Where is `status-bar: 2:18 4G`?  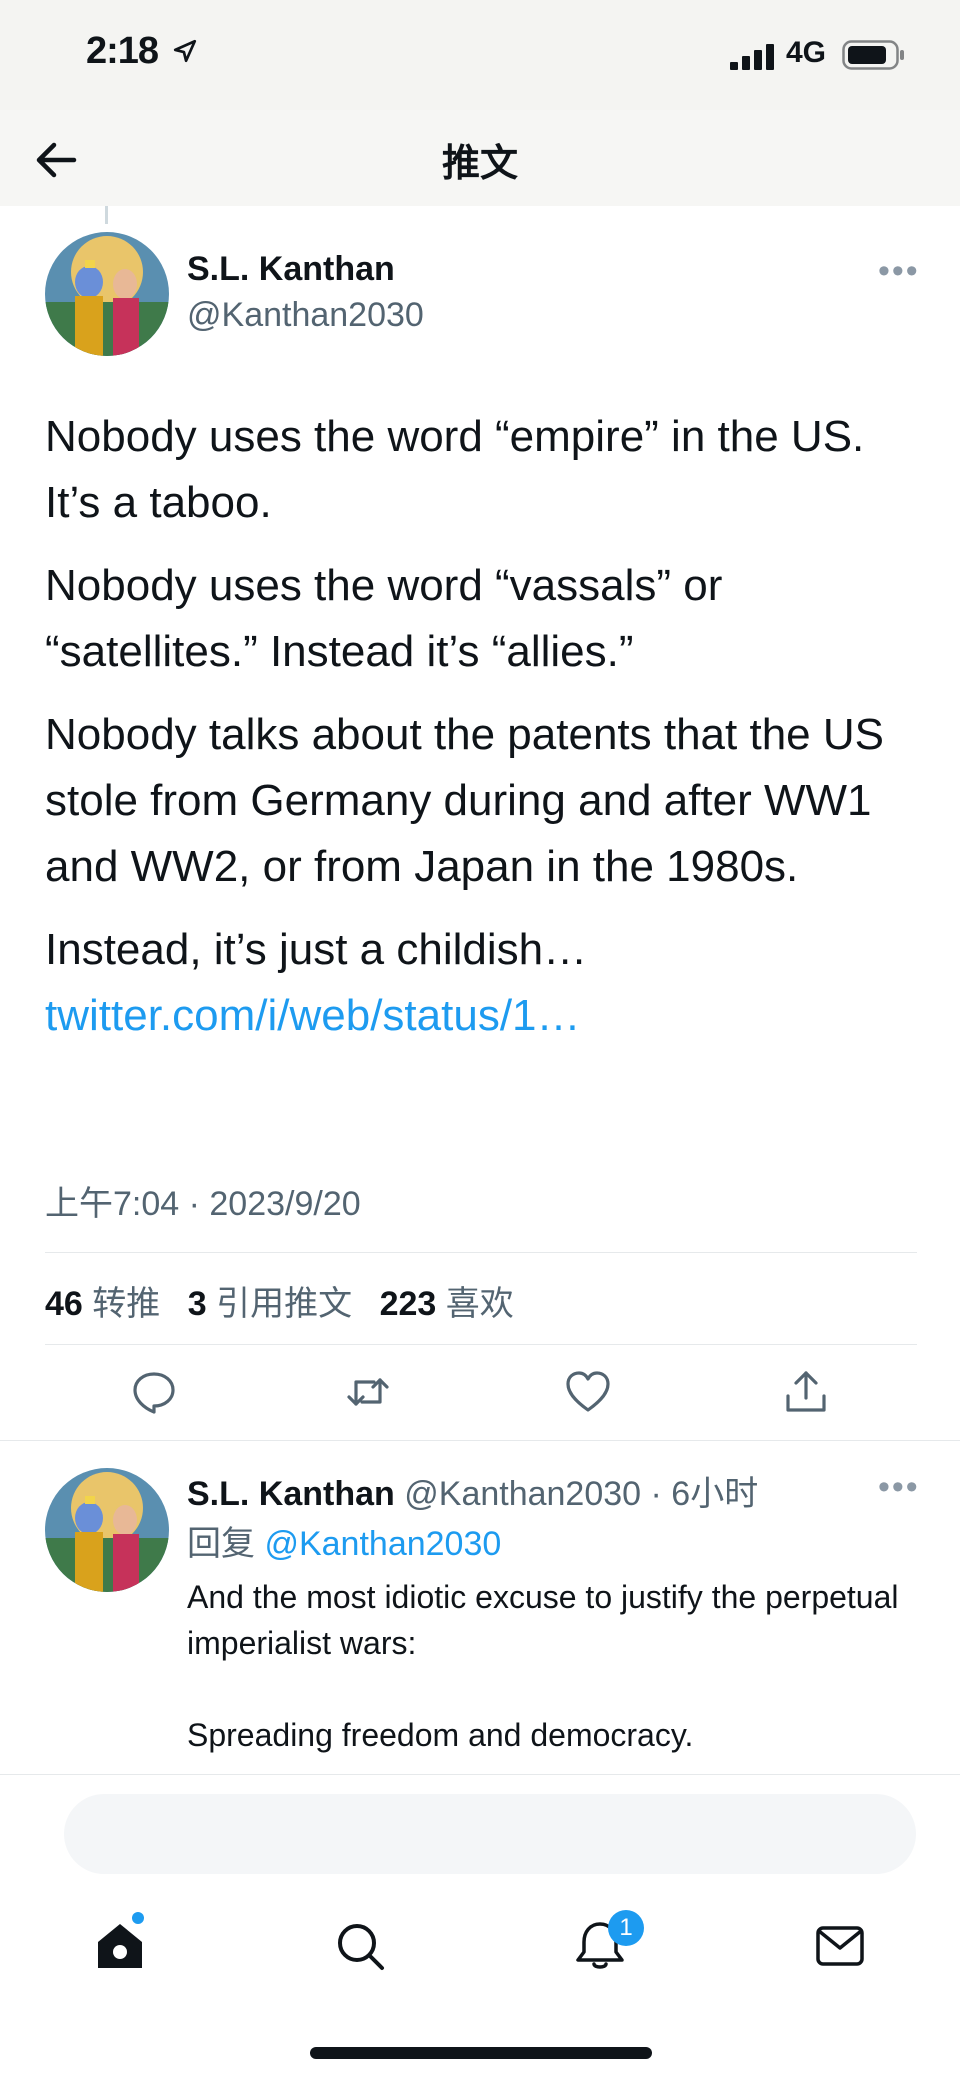
status-bar: 2:18 4G is located at coordinates (480, 55).